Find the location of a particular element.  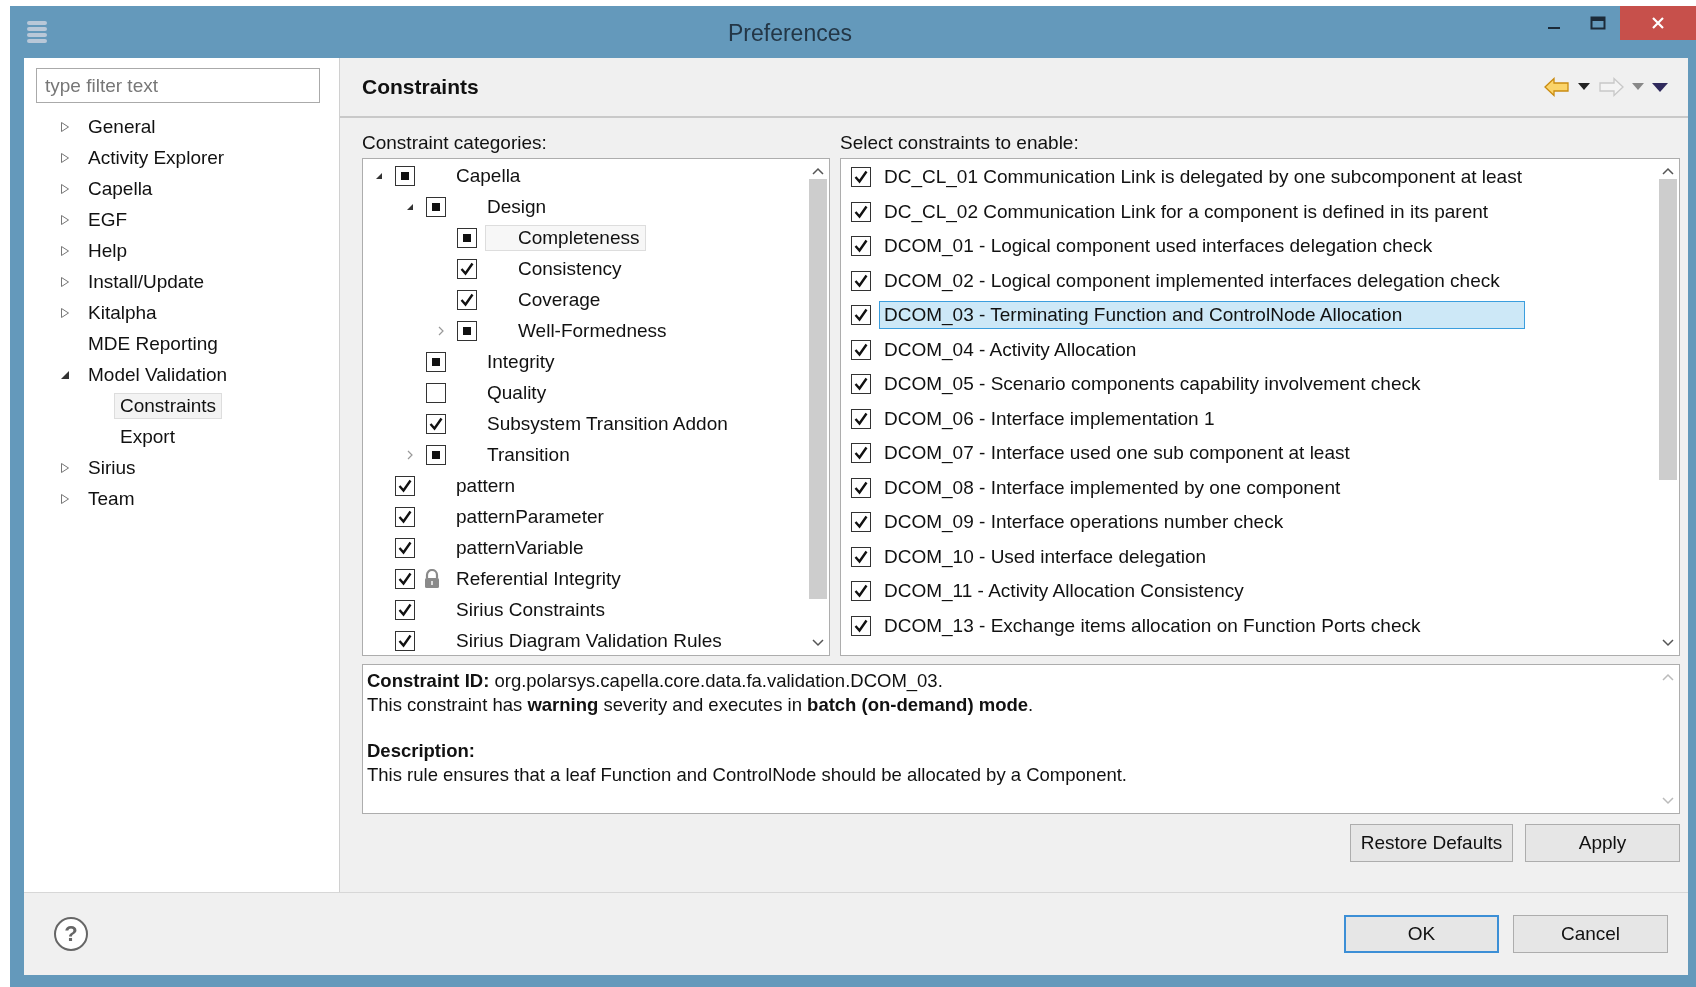

category-item: Coverage is located at coordinates (559, 299).